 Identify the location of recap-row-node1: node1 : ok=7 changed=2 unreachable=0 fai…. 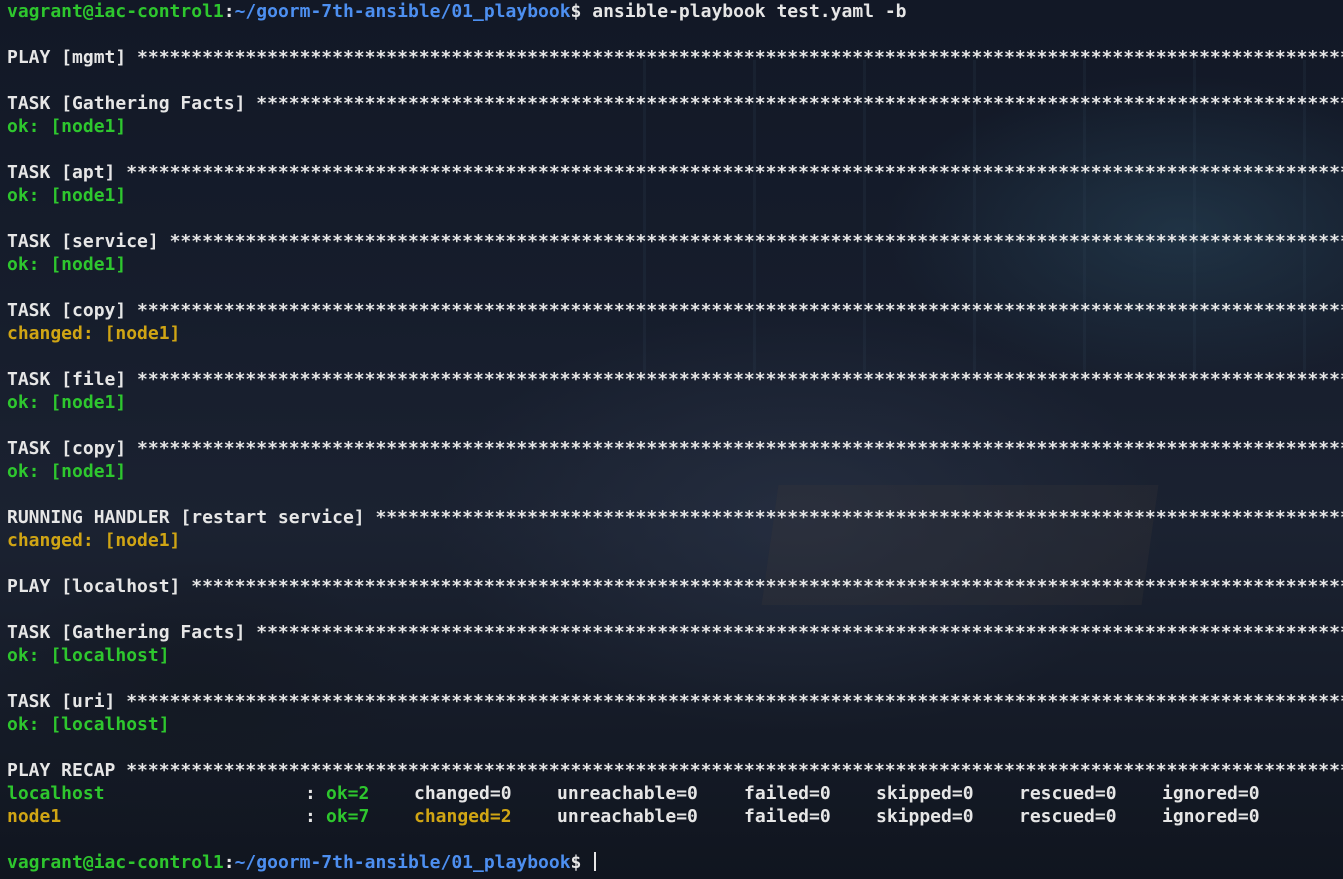
(675, 816).